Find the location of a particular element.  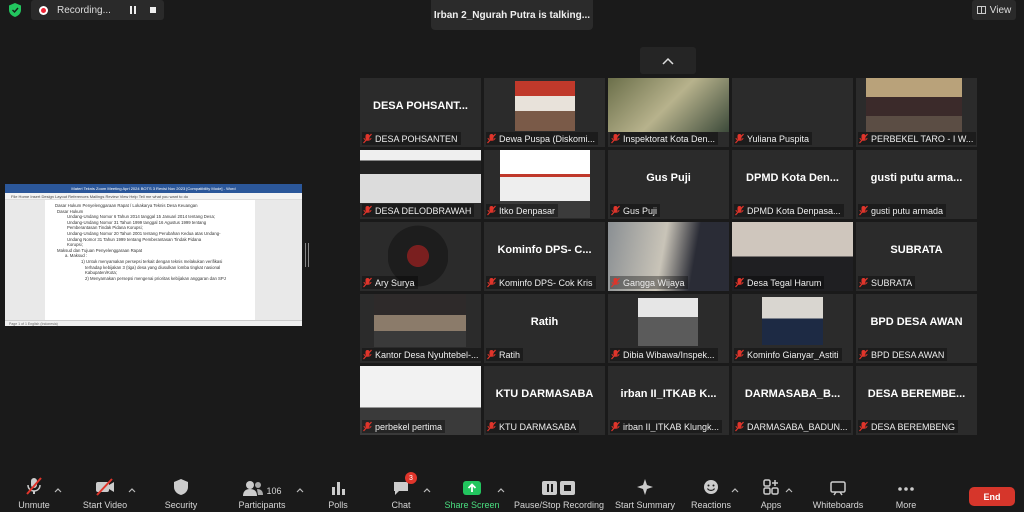

more-button: More is located at coordinates (906, 493).